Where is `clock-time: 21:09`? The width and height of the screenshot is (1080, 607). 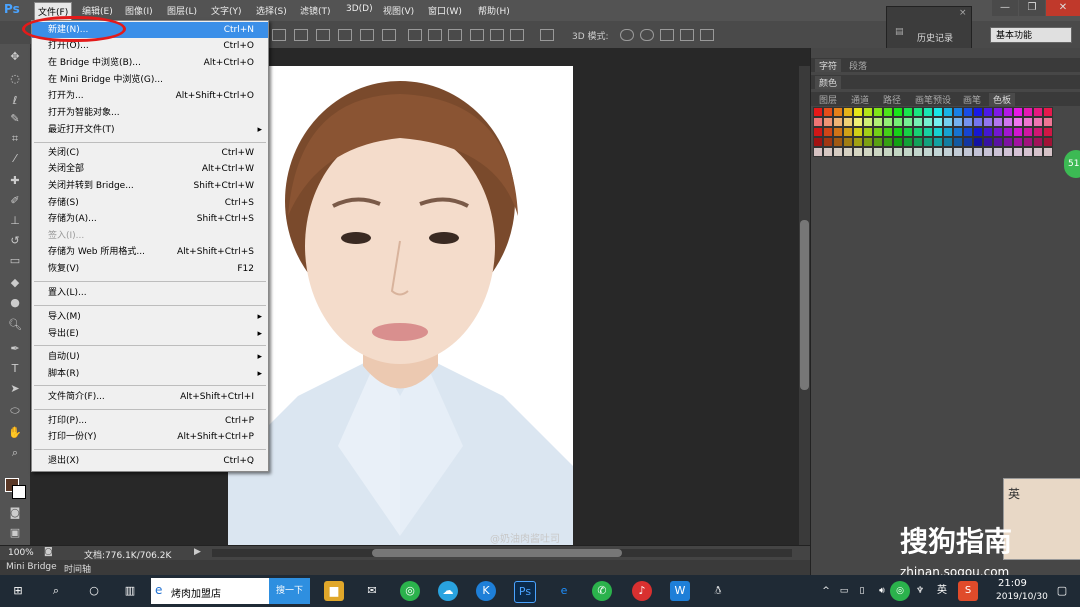 clock-time: 21:09 is located at coordinates (1012, 583).